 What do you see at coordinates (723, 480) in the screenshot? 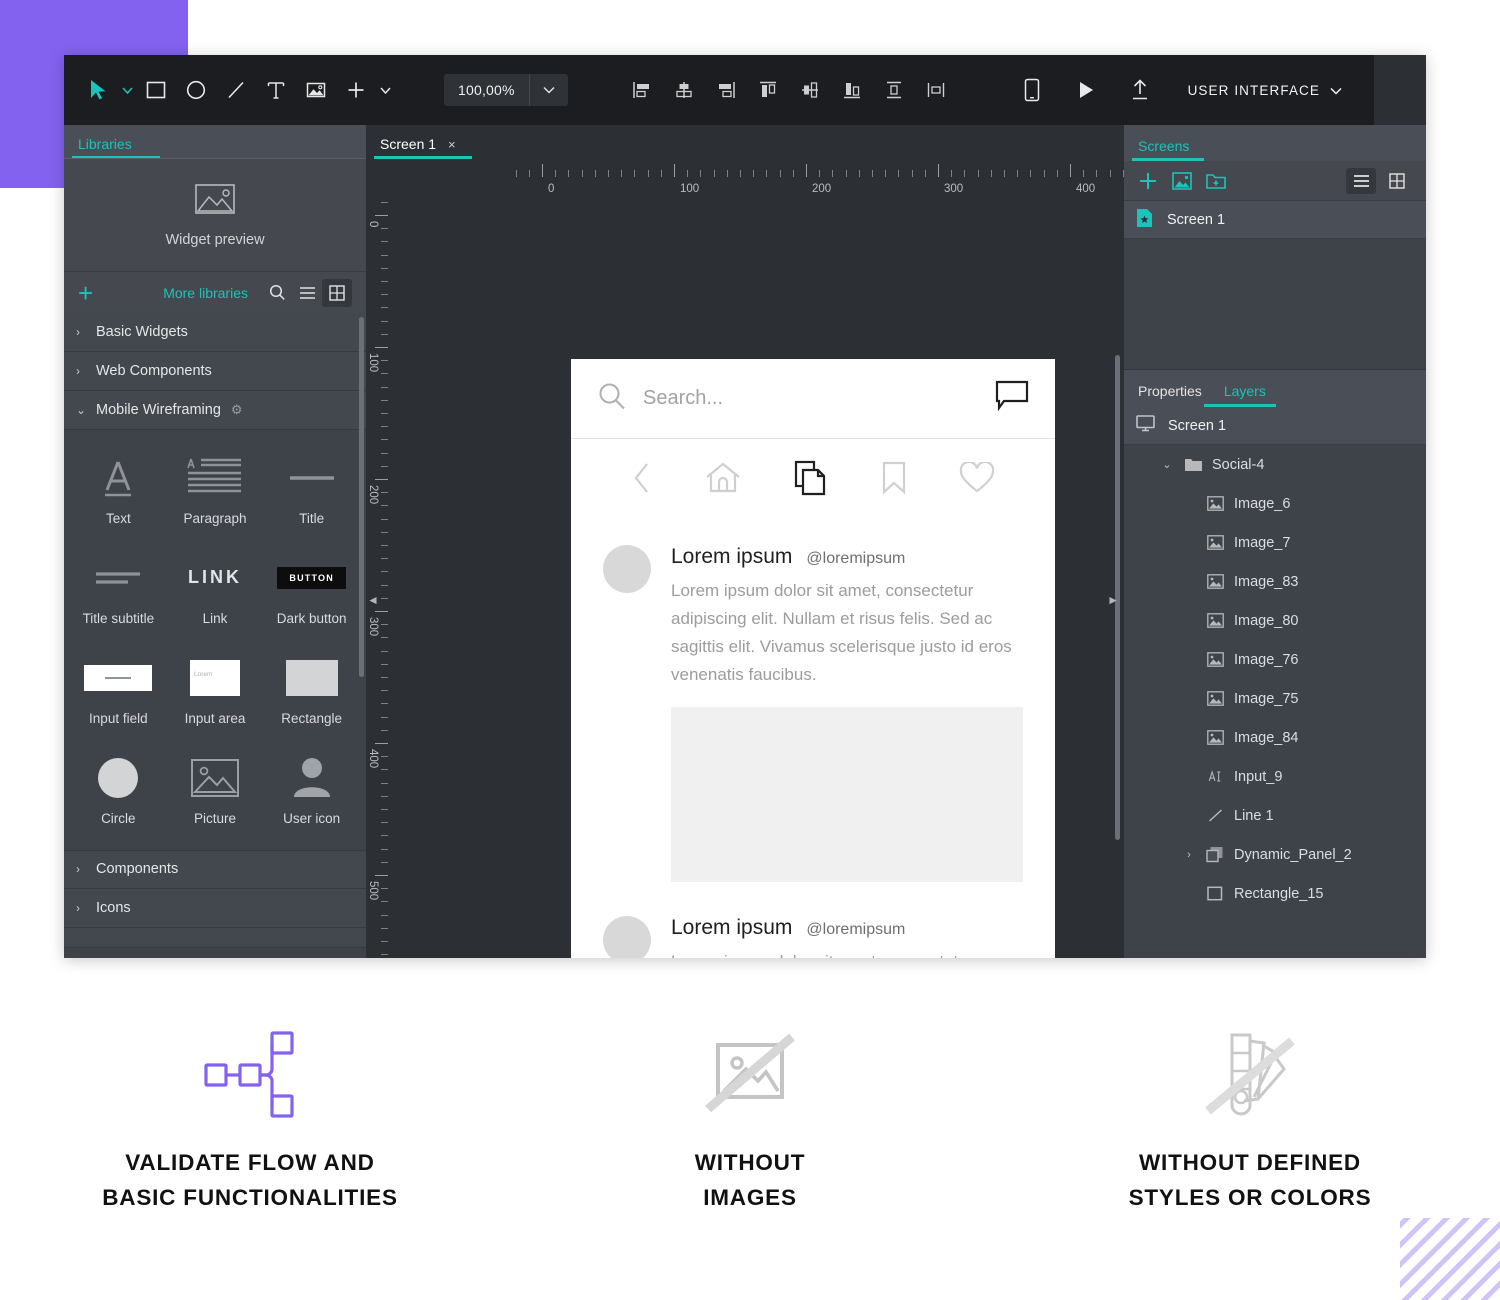
I see `home-icon` at bounding box center [723, 480].